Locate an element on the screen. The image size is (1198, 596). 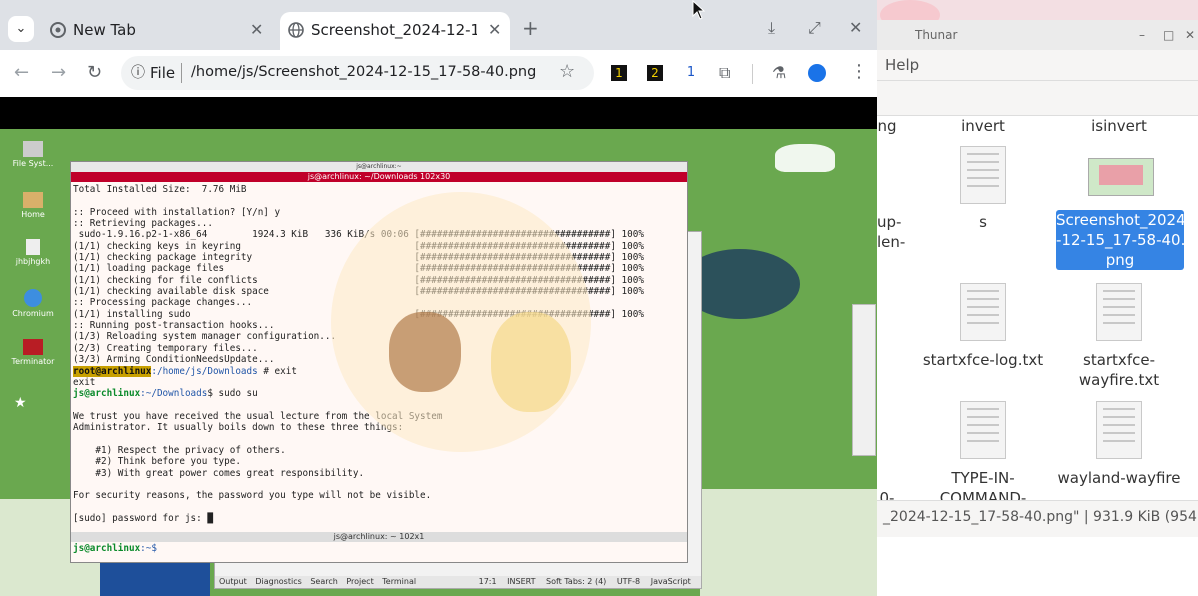
terminal-tab-title: js@archlinux: ~/Downloads 102x30 is located at coordinates (379, 177).